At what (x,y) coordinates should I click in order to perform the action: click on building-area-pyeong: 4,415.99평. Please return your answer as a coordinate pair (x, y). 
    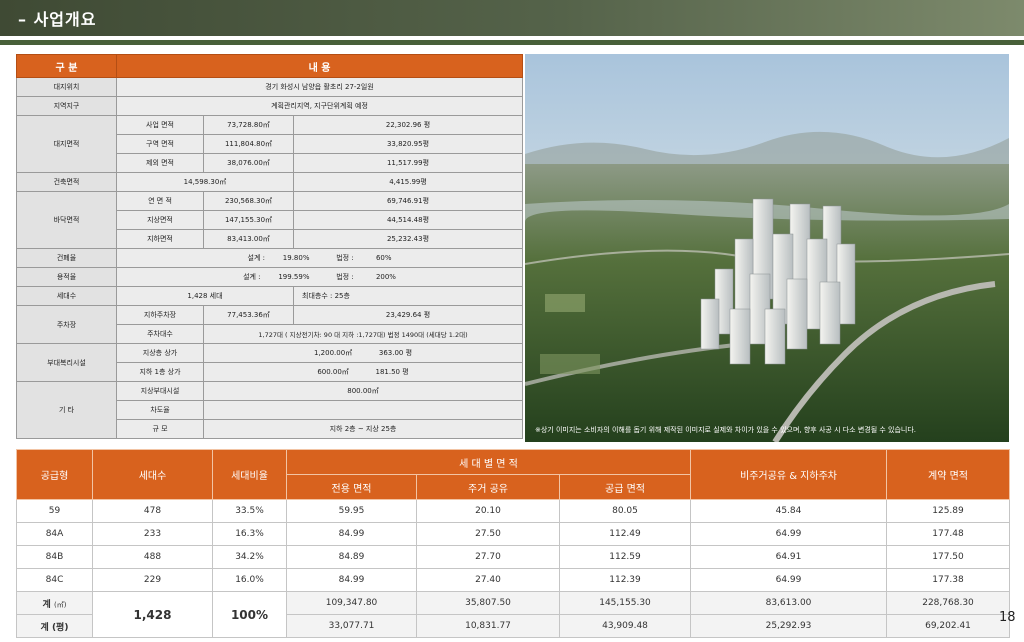
    Looking at the image, I should click on (408, 182).